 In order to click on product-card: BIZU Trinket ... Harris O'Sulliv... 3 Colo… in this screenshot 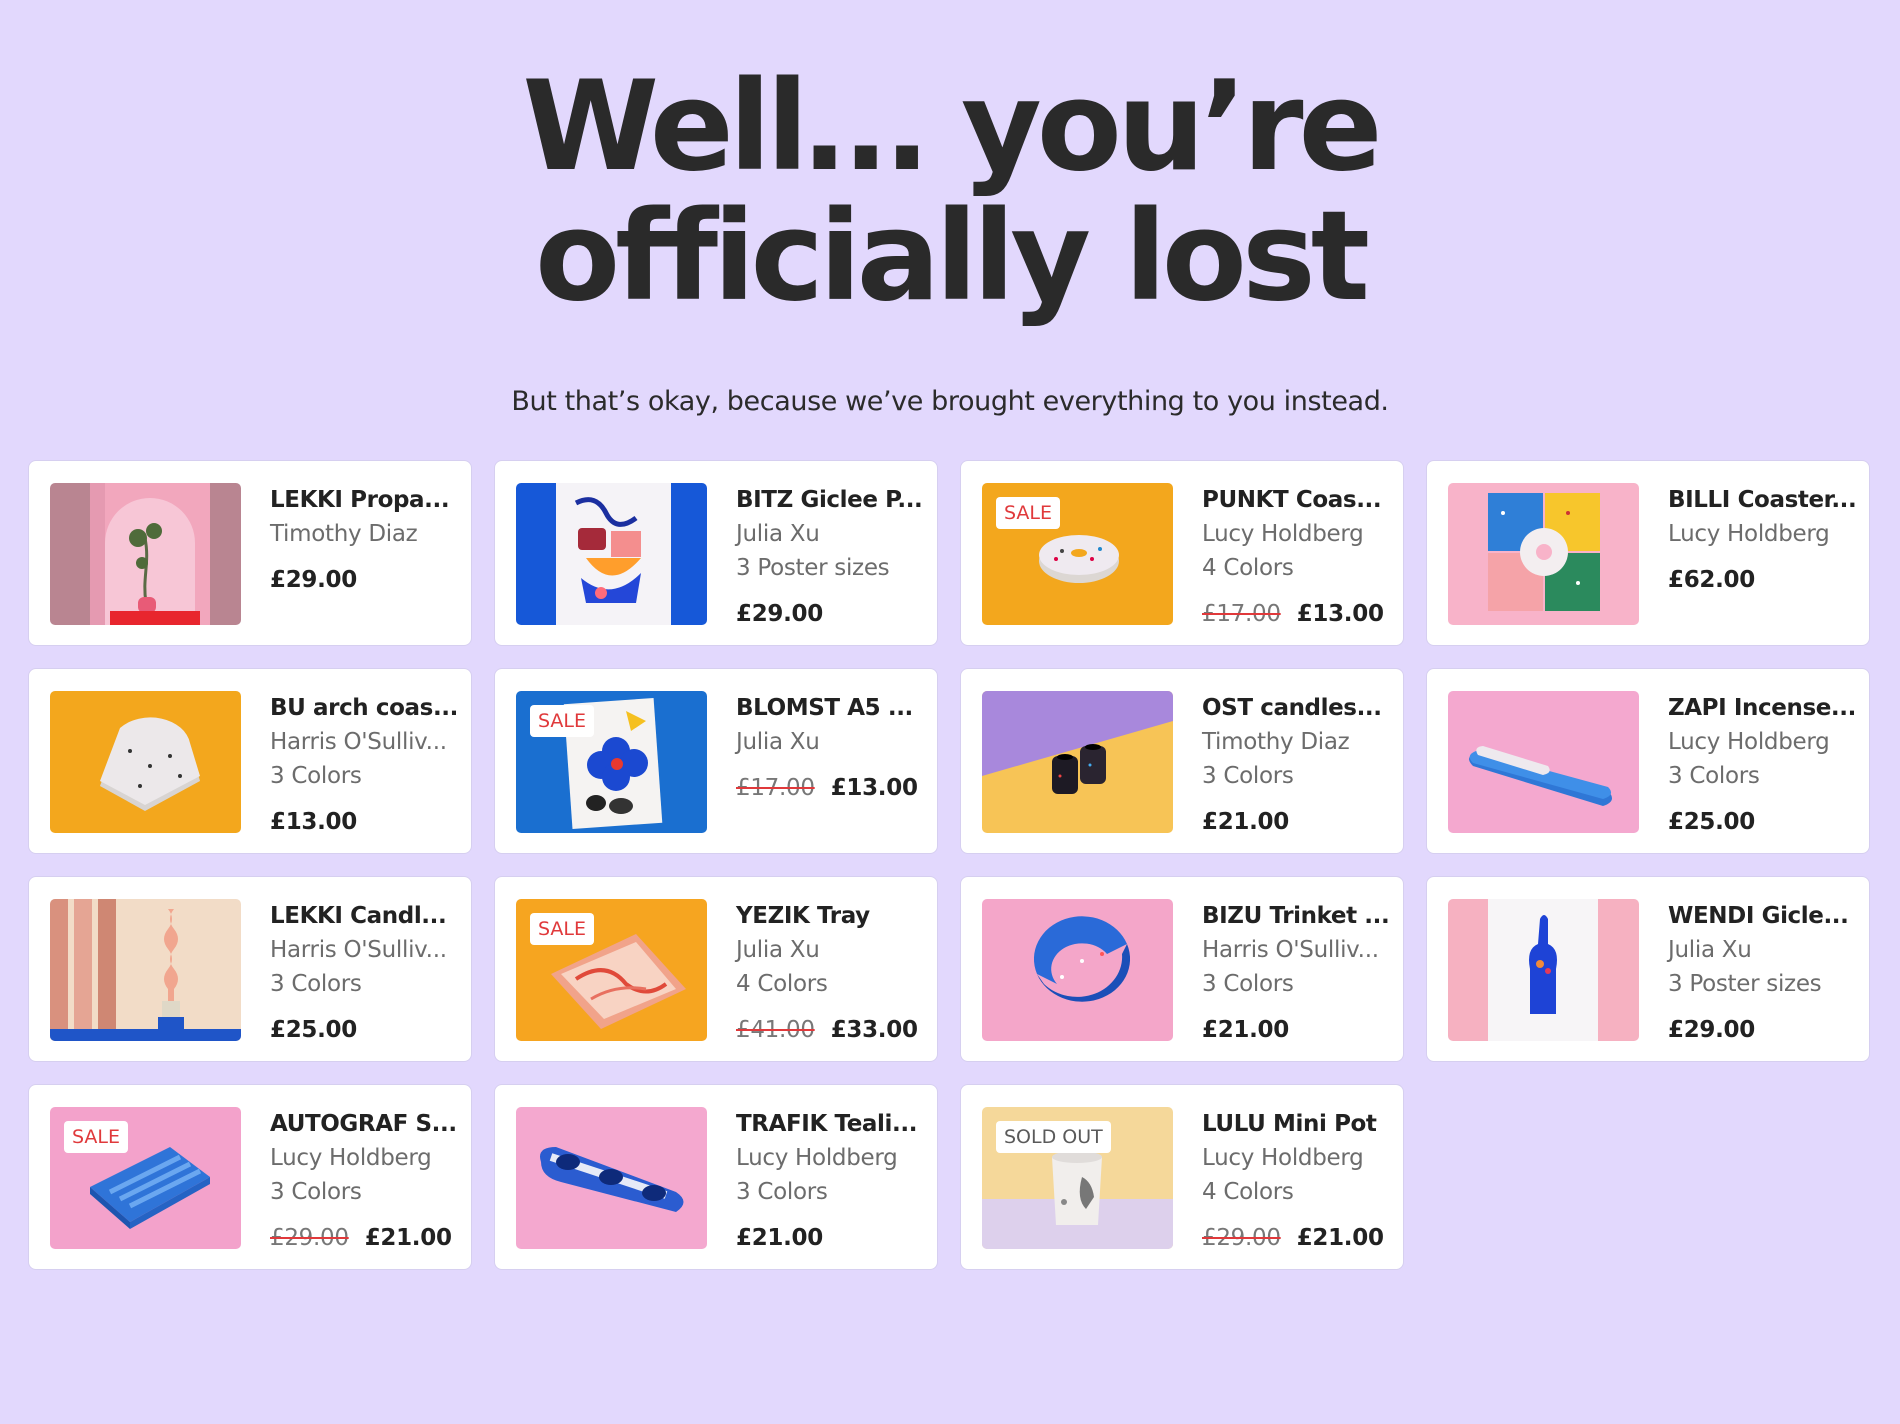, I will do `click(1182, 969)`.